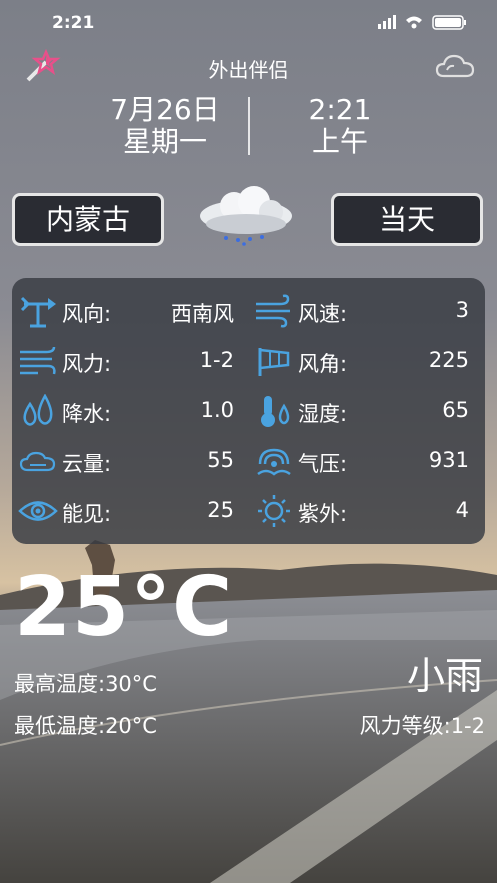 The width and height of the screenshot is (497, 883). Describe the element at coordinates (339, 141) in the screenshot. I see `ampm-text: 上午` at that location.